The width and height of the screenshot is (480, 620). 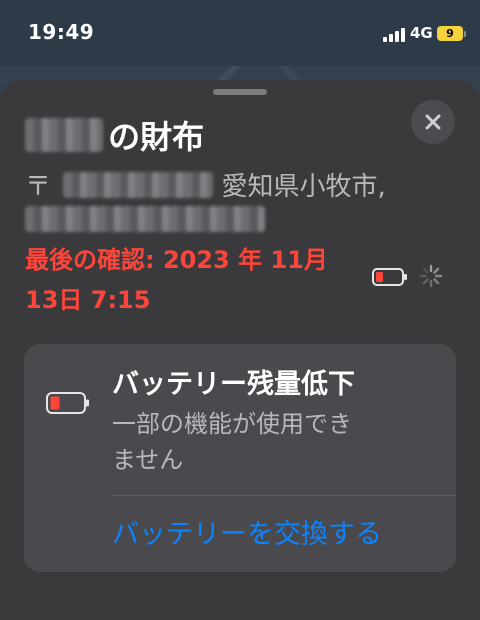 I want to click on card-description: 一部の機能が使用できません, so click(x=232, y=442).